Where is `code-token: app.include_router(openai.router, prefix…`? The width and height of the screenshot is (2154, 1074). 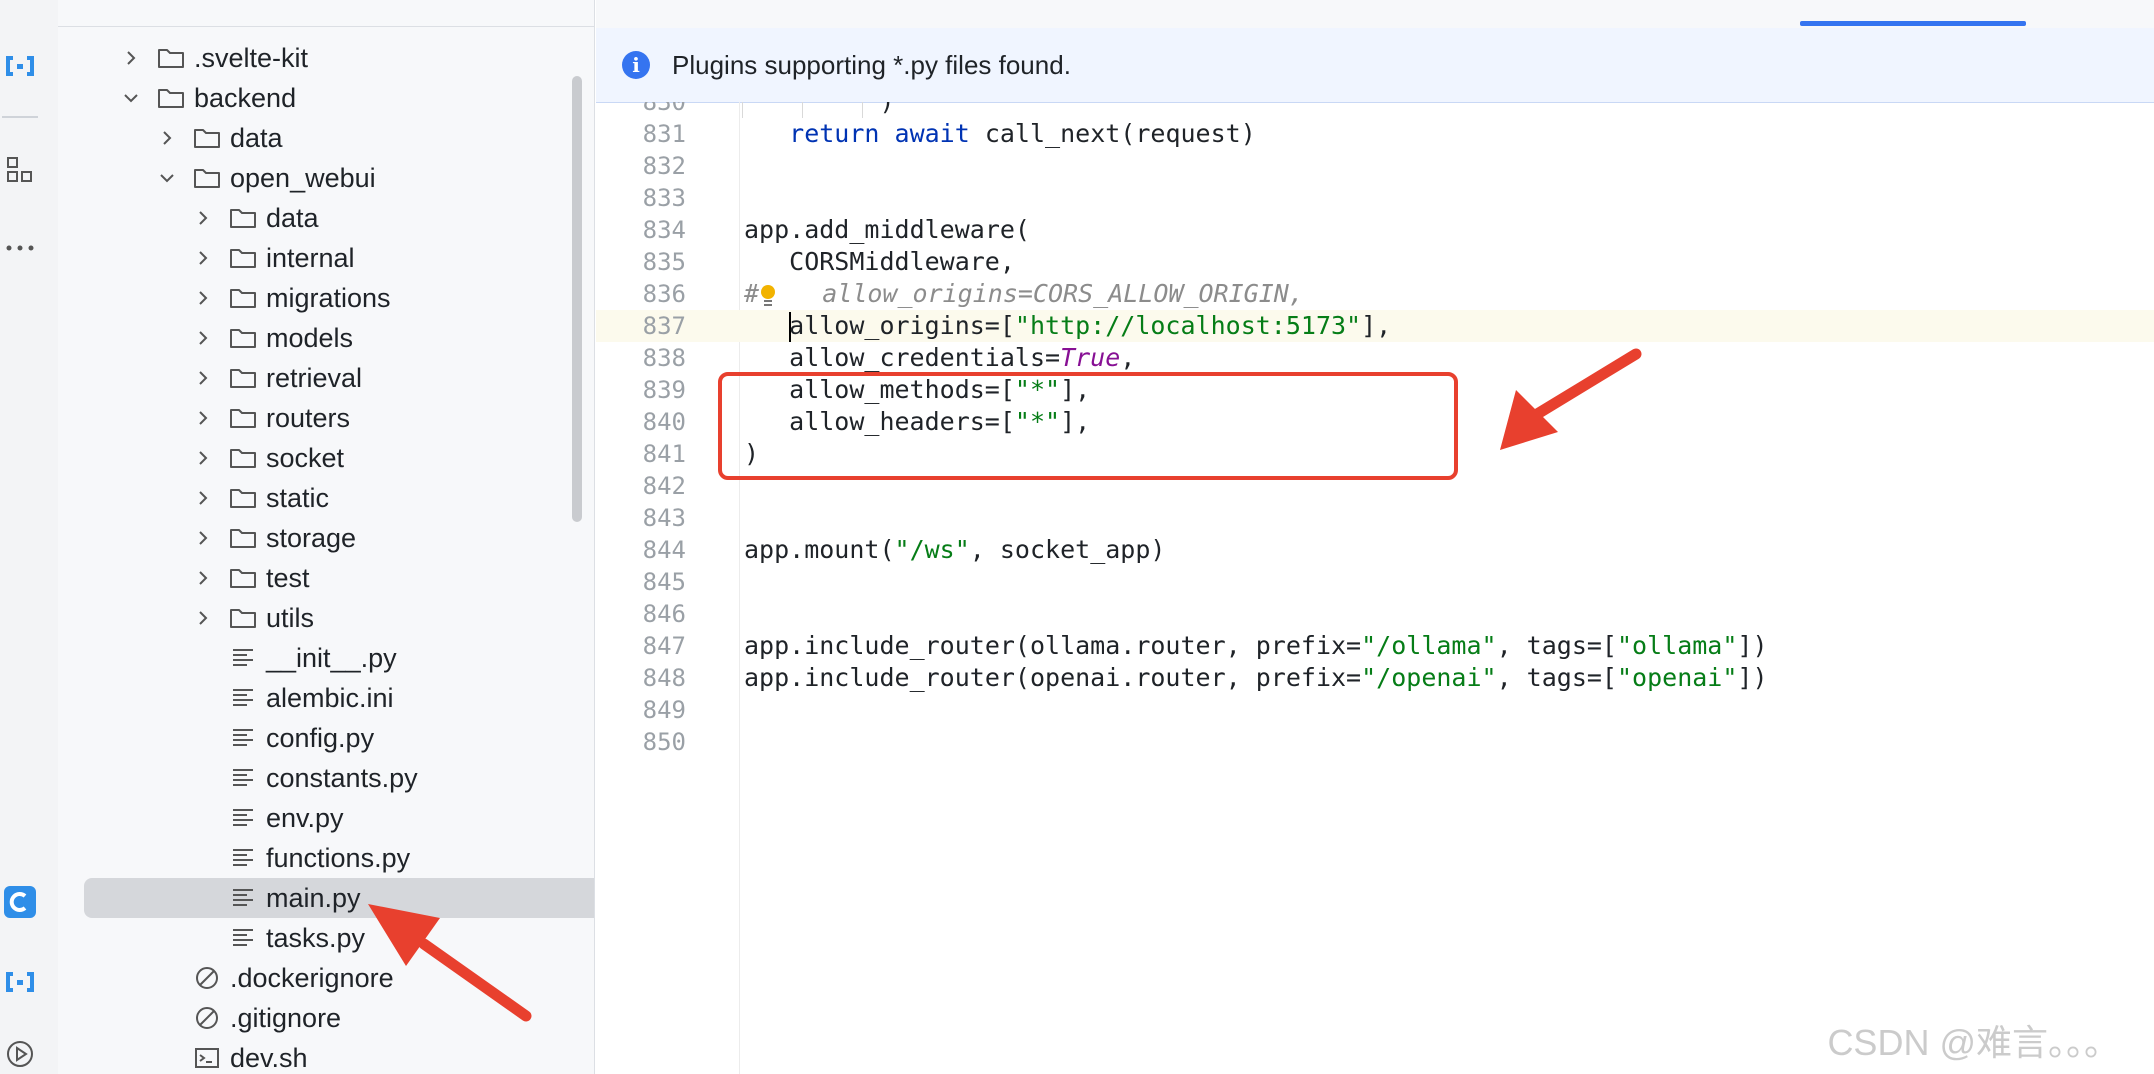 code-token: app.include_router(openai.router, prefix… is located at coordinates (1053, 677).